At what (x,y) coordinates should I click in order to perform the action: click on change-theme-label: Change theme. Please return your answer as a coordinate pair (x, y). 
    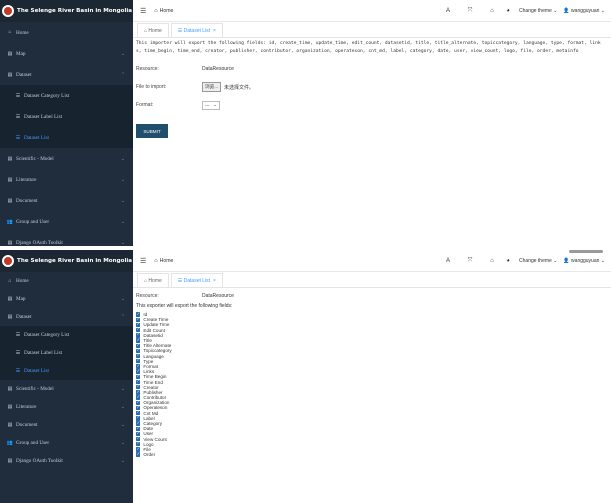
    Looking at the image, I should click on (535, 11).